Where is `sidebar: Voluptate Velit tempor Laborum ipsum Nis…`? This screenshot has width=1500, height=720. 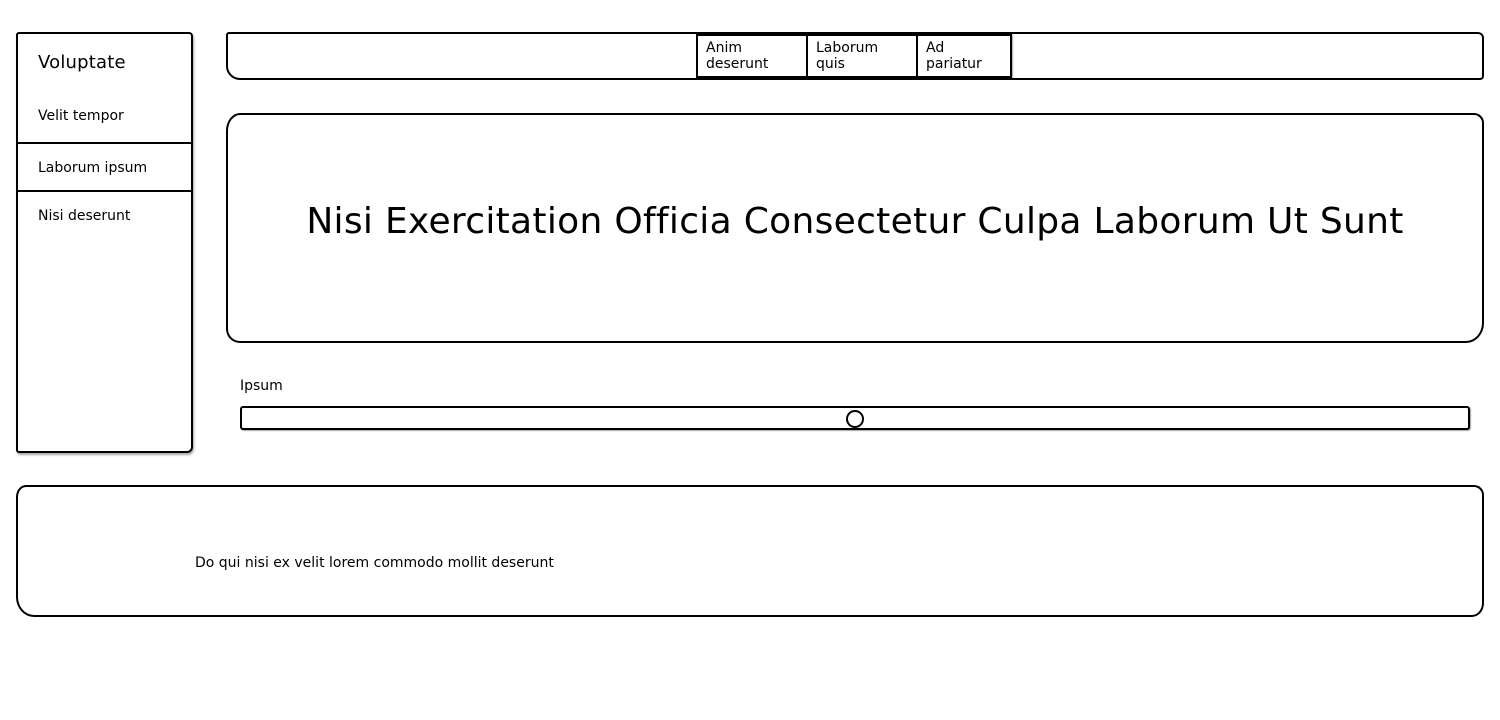
sidebar: Voluptate Velit tempor Laborum ipsum Nis… is located at coordinates (104, 242).